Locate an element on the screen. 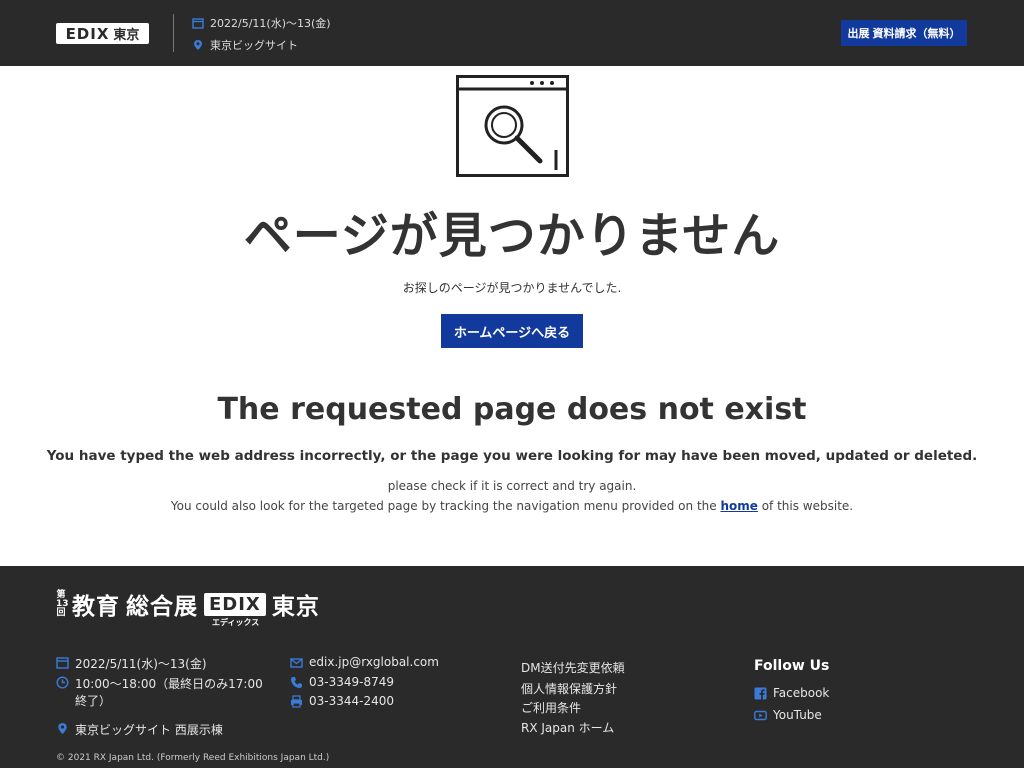 This screenshot has height=768, width=1024. request-materials-button: 出展 資料請求（無料） is located at coordinates (904, 33).